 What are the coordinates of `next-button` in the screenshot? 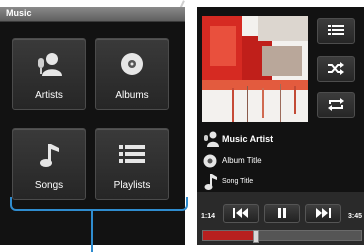 It's located at (323, 213).